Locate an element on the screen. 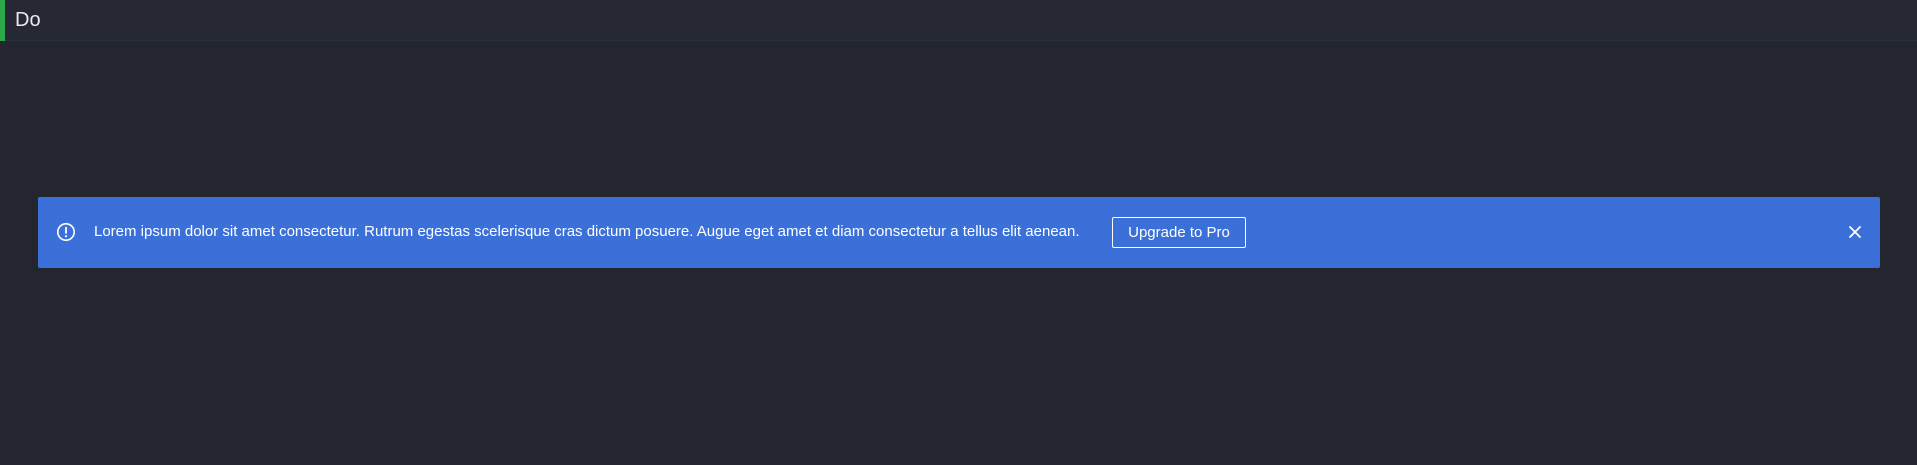 This screenshot has height=465, width=1917. top-bar: Do is located at coordinates (958, 20).